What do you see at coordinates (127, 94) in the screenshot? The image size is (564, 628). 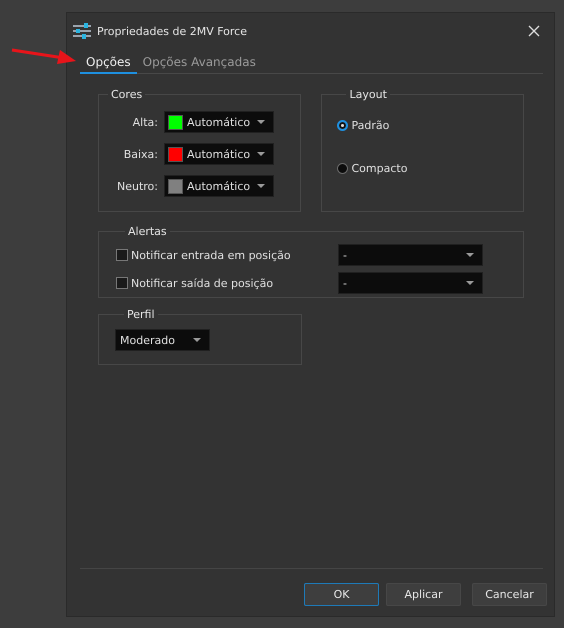 I see `group-title: Cores` at bounding box center [127, 94].